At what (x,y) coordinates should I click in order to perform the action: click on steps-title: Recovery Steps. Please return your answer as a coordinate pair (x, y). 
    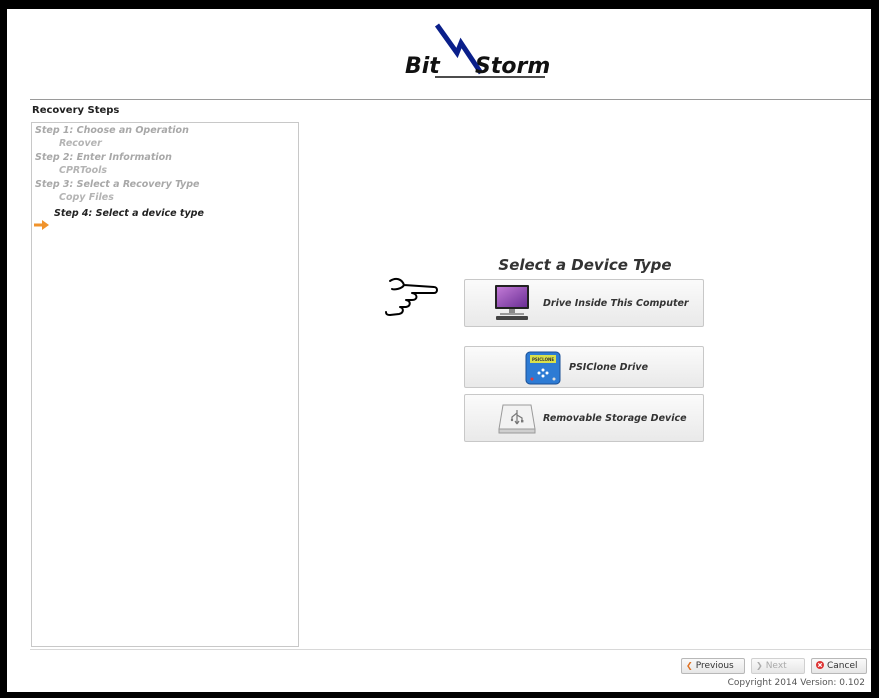
    Looking at the image, I should click on (76, 110).